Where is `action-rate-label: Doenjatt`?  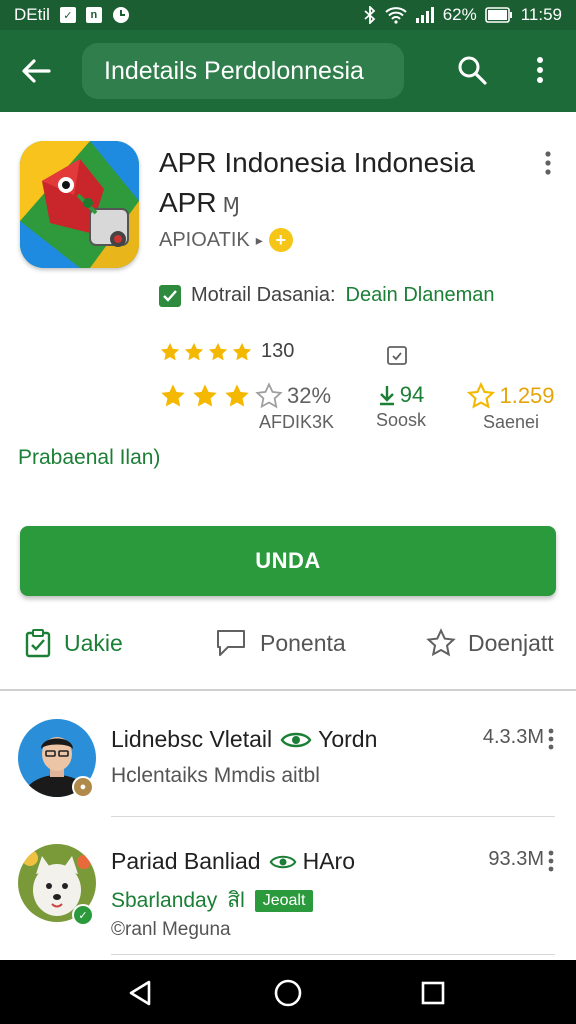 action-rate-label: Doenjatt is located at coordinates (511, 642).